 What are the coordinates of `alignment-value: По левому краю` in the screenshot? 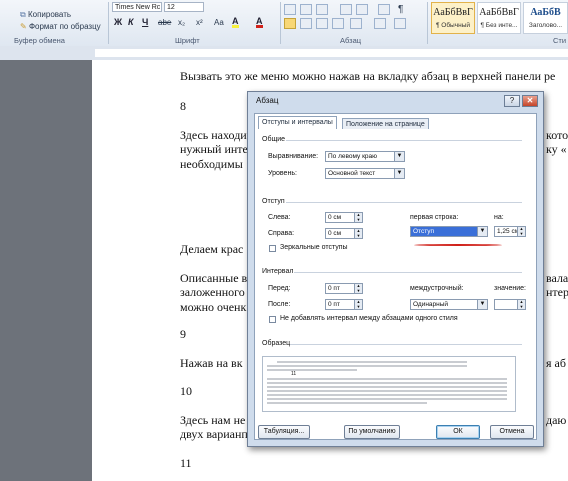 It's located at (353, 156).